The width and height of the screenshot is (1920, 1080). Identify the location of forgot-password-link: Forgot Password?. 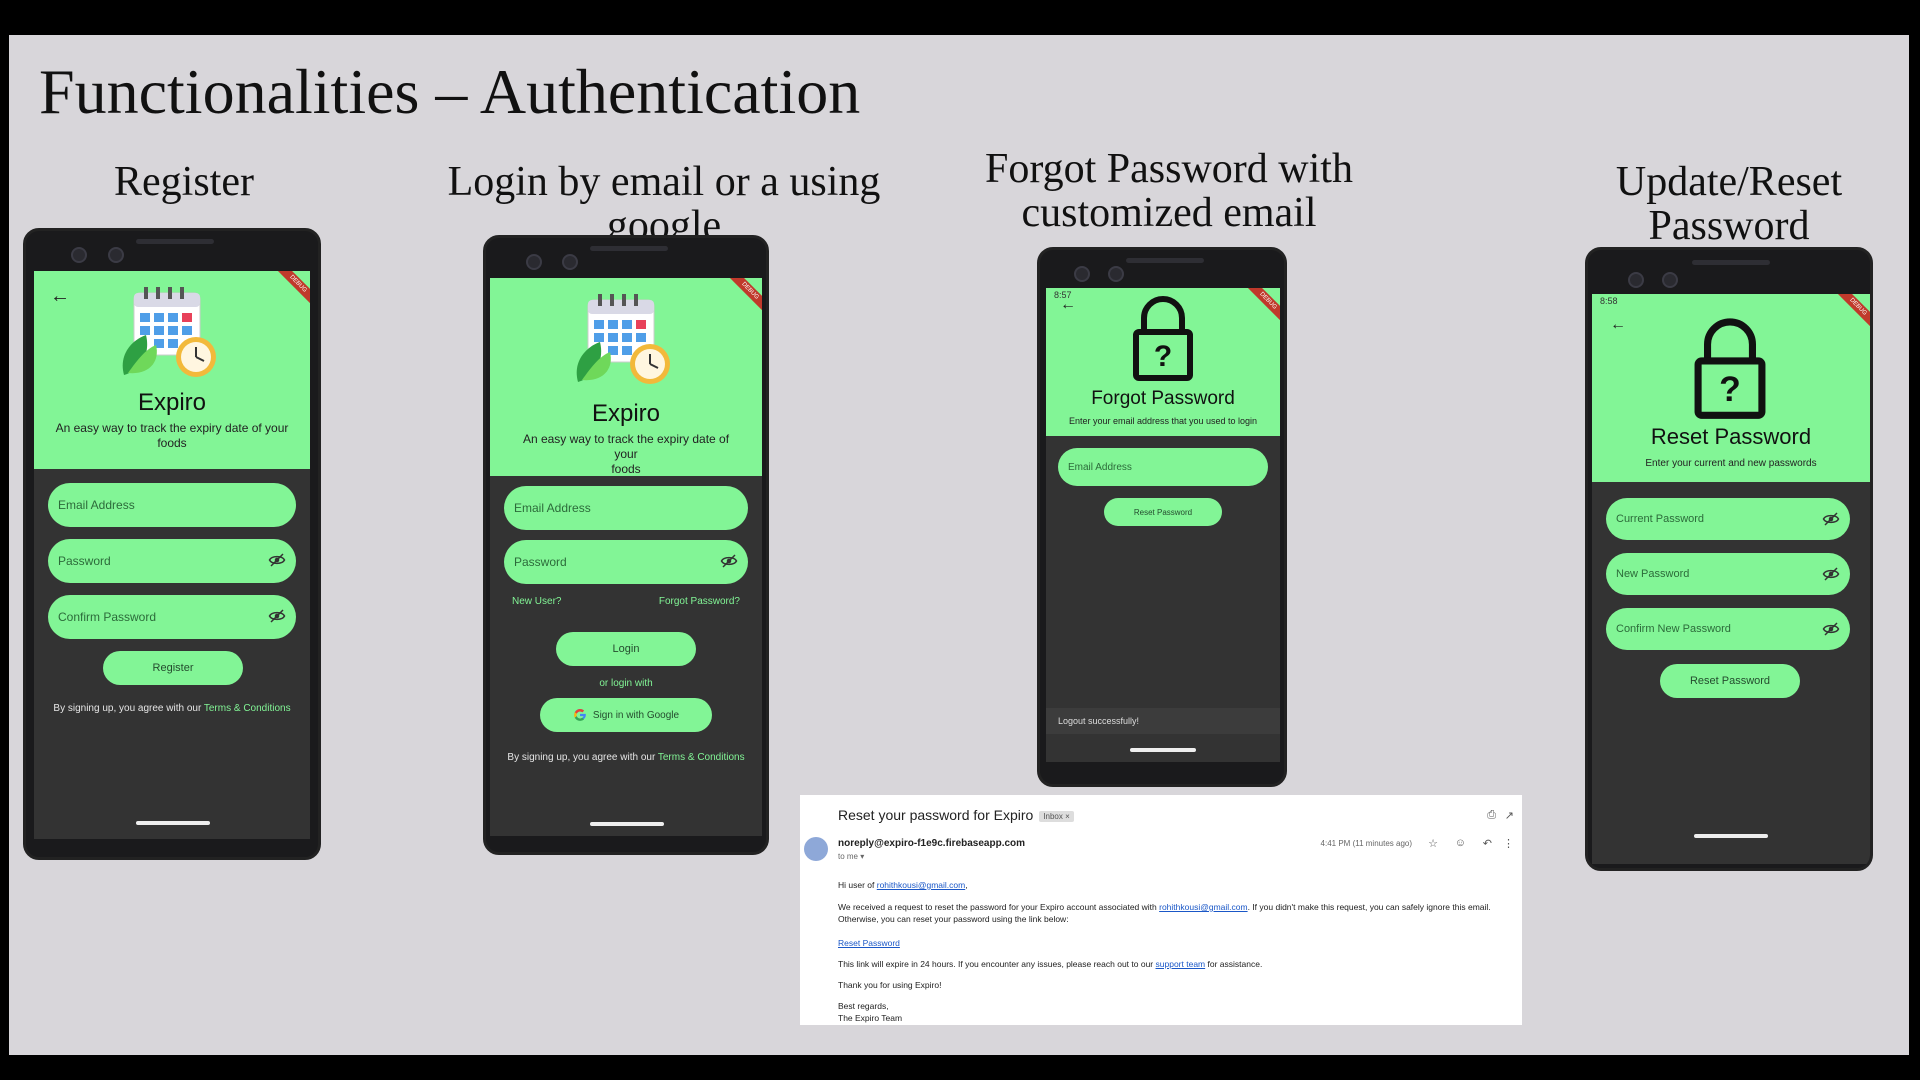
(699, 601).